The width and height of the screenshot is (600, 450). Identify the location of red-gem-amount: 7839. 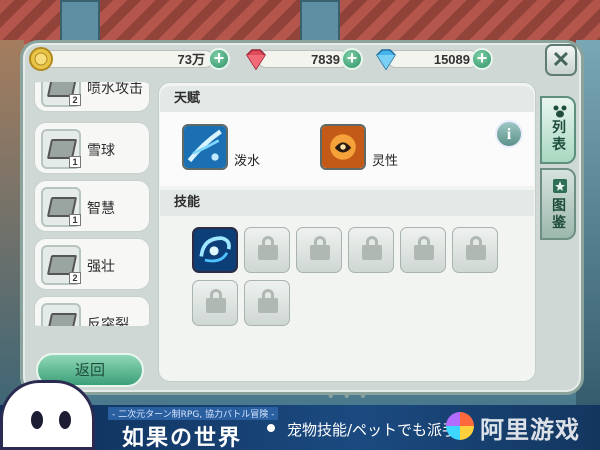
(303, 59).